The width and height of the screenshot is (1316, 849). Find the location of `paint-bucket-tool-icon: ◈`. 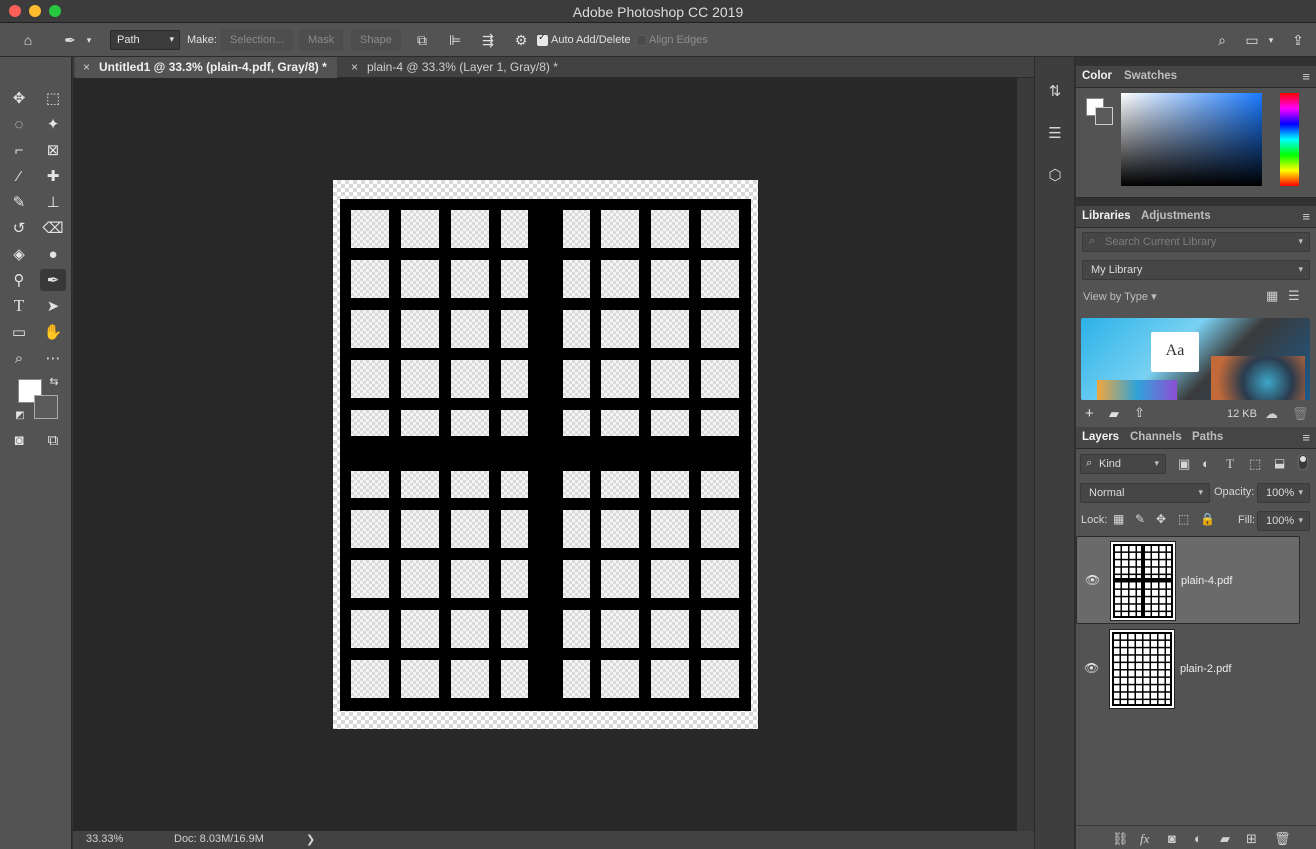

paint-bucket-tool-icon: ◈ is located at coordinates (19, 254).